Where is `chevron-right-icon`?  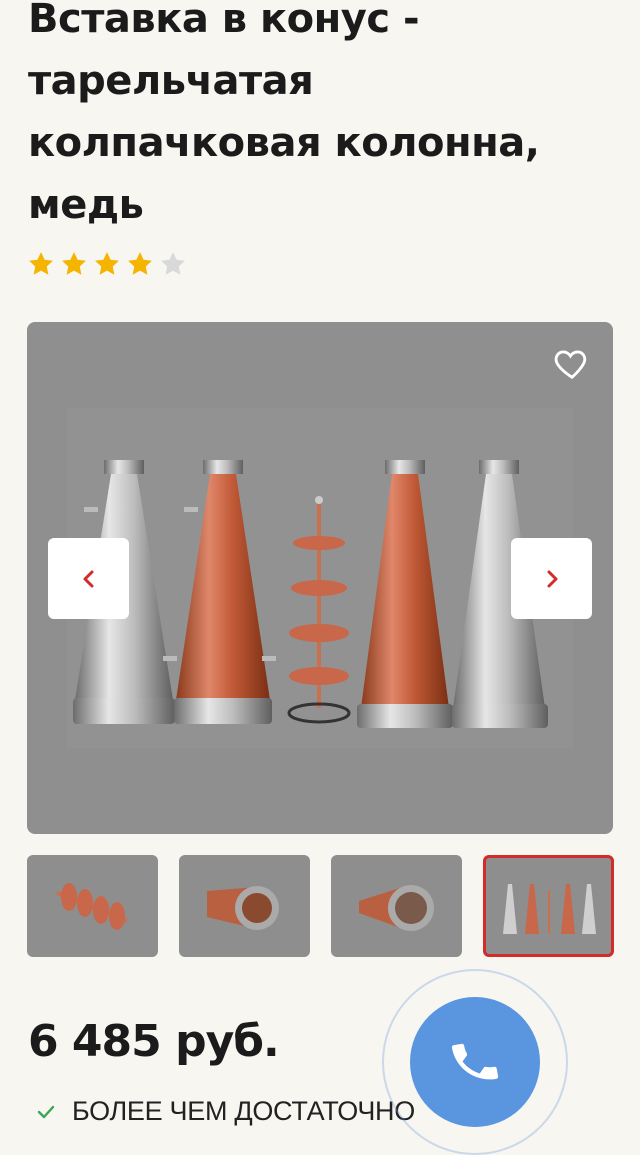 chevron-right-icon is located at coordinates (552, 578).